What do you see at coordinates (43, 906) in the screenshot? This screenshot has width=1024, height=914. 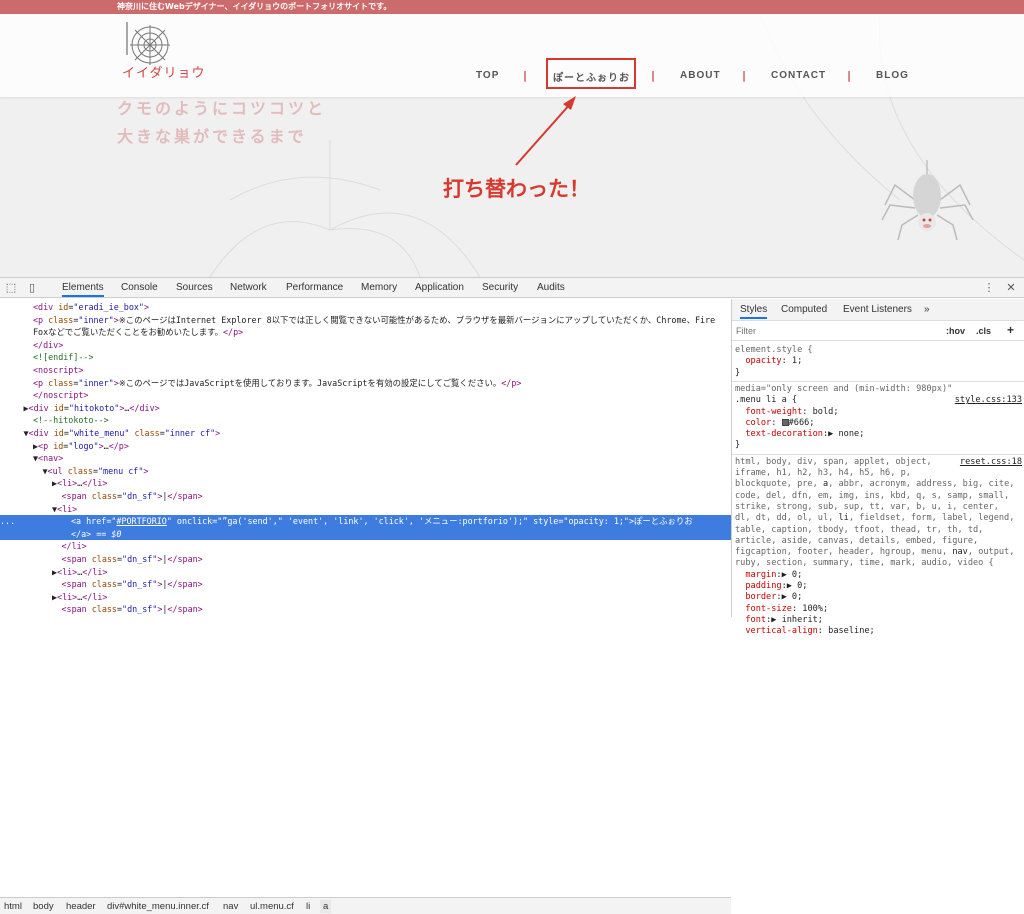 I see `breadcrumb-item: body` at bounding box center [43, 906].